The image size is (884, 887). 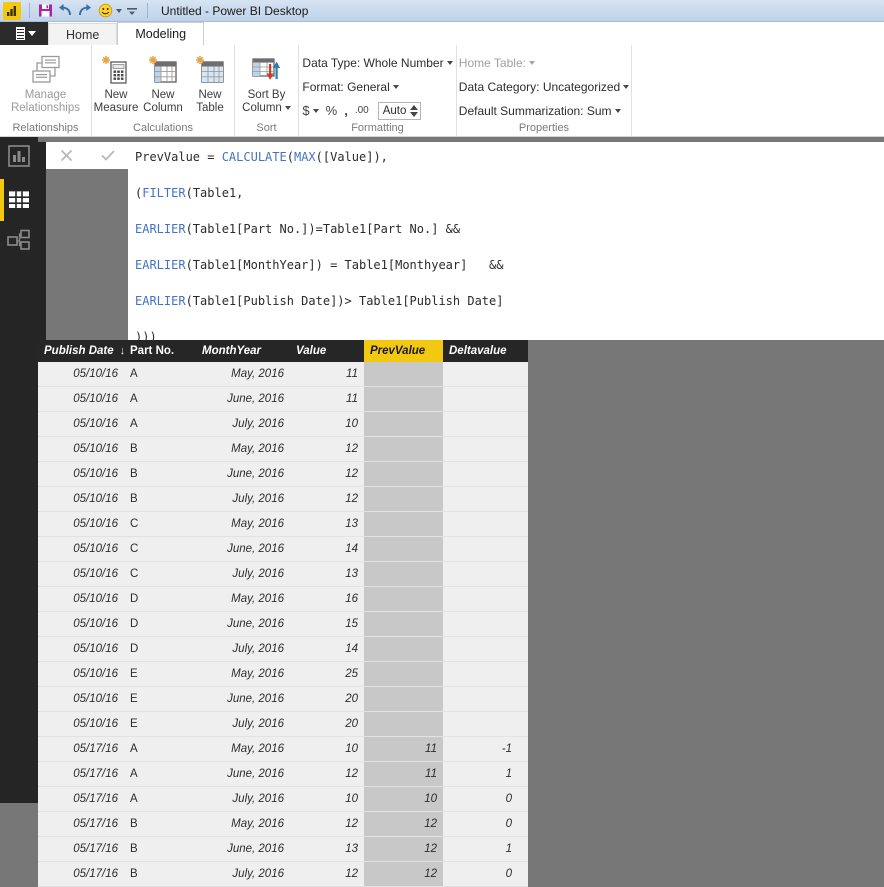 What do you see at coordinates (310, 110) in the screenshot?
I see `currency-format-icon: $` at bounding box center [310, 110].